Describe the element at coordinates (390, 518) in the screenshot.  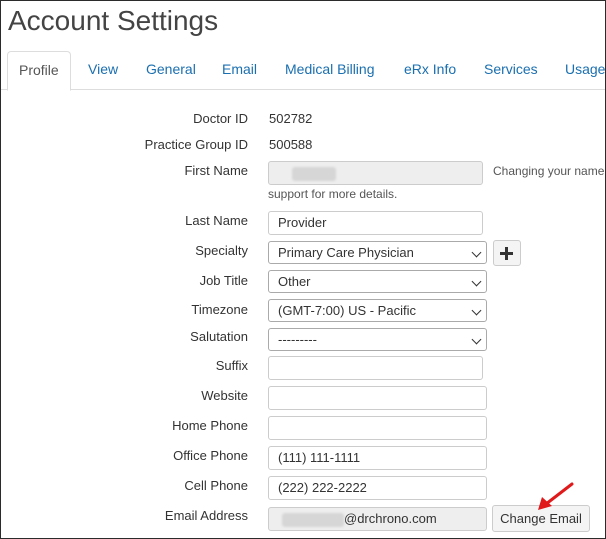
I see `email-domain: @drchrono.com` at that location.